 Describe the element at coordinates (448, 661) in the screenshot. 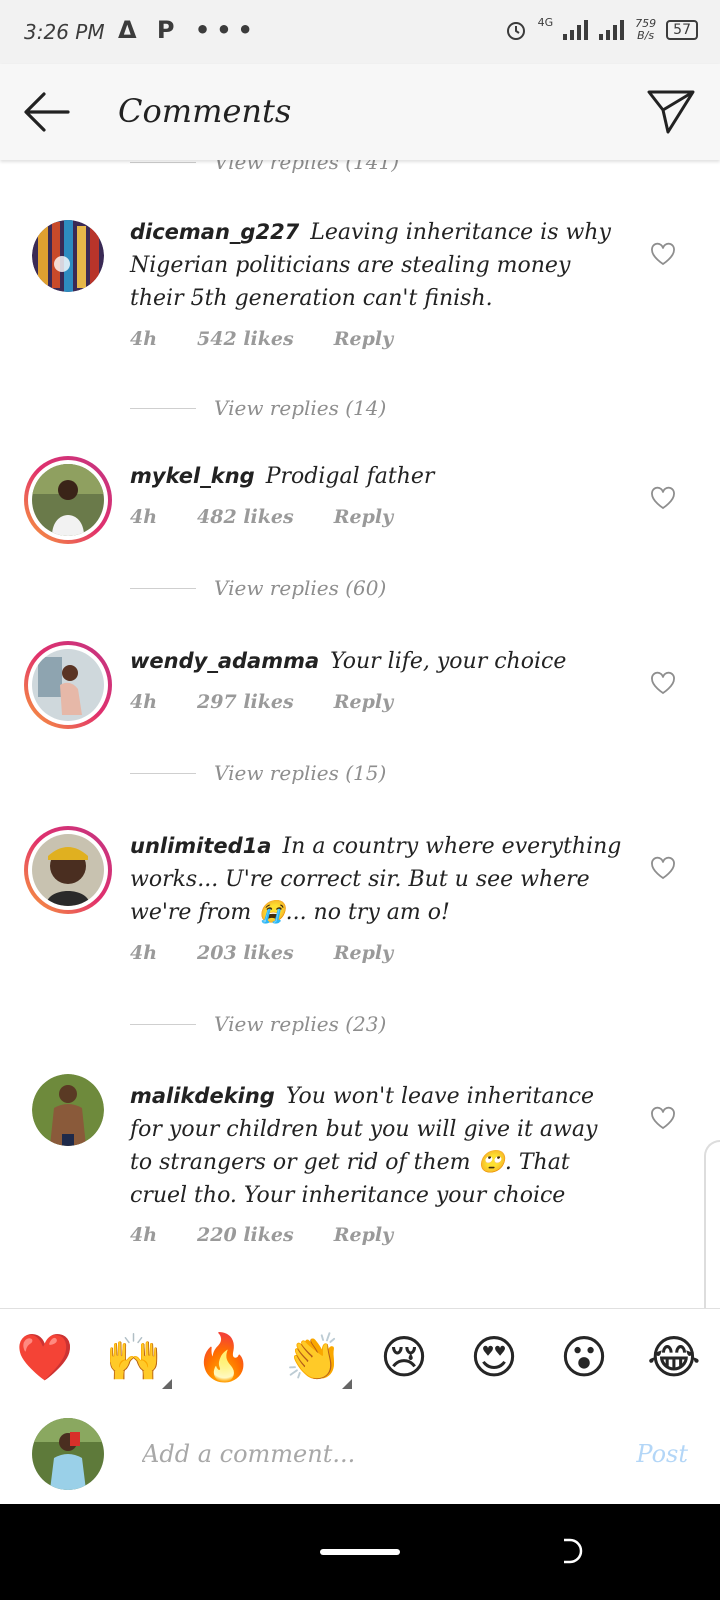

I see `comment-text: Your life, your choice` at that location.